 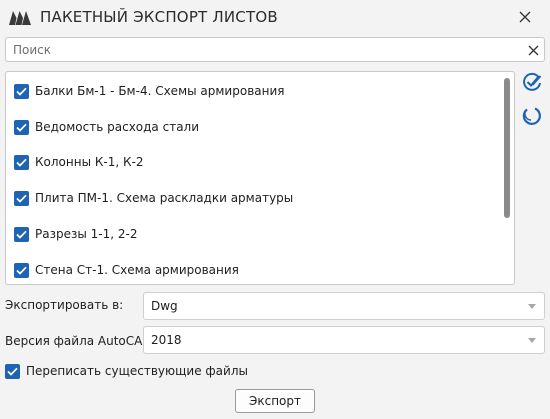 I want to click on select-all-button, so click(x=532, y=82).